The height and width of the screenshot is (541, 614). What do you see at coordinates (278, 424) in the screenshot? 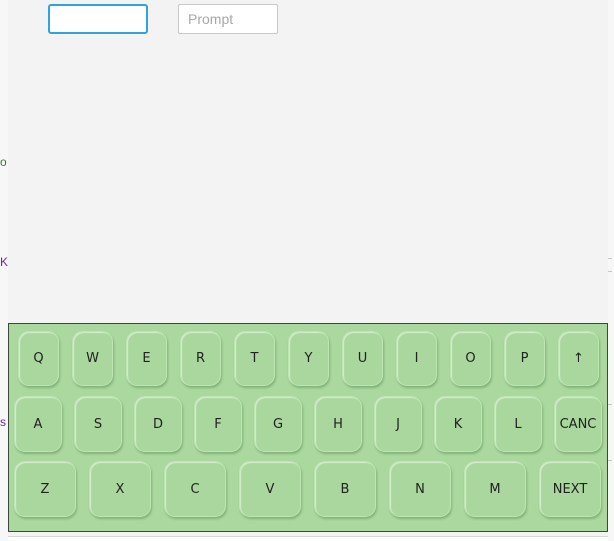
I see `key-g: G` at bounding box center [278, 424].